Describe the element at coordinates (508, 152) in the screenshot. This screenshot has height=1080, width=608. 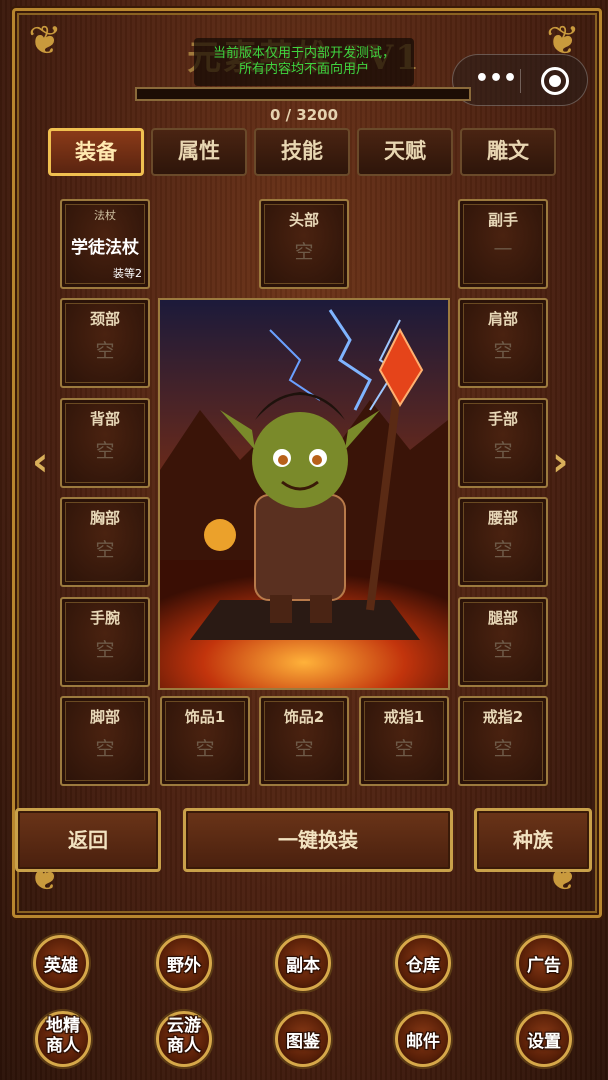
I see `tab-glyphs: 雕文` at that location.